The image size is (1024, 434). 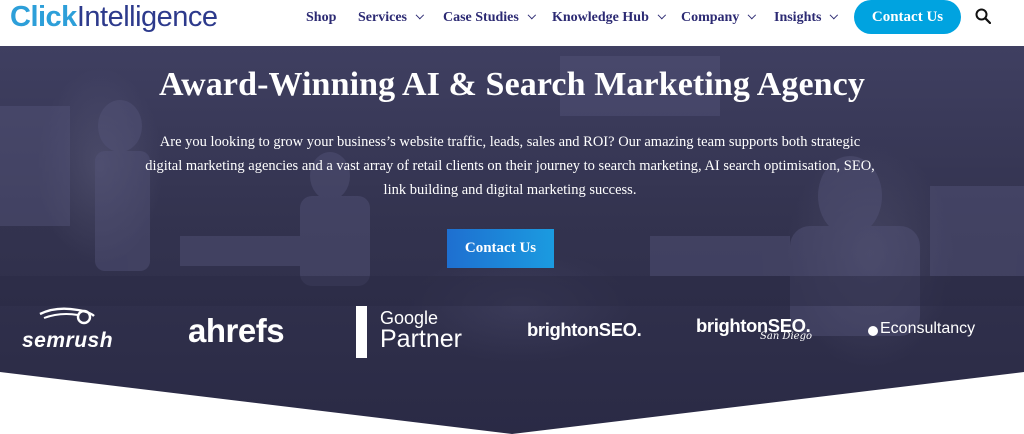 I want to click on nav-services: Services, so click(x=391, y=18).